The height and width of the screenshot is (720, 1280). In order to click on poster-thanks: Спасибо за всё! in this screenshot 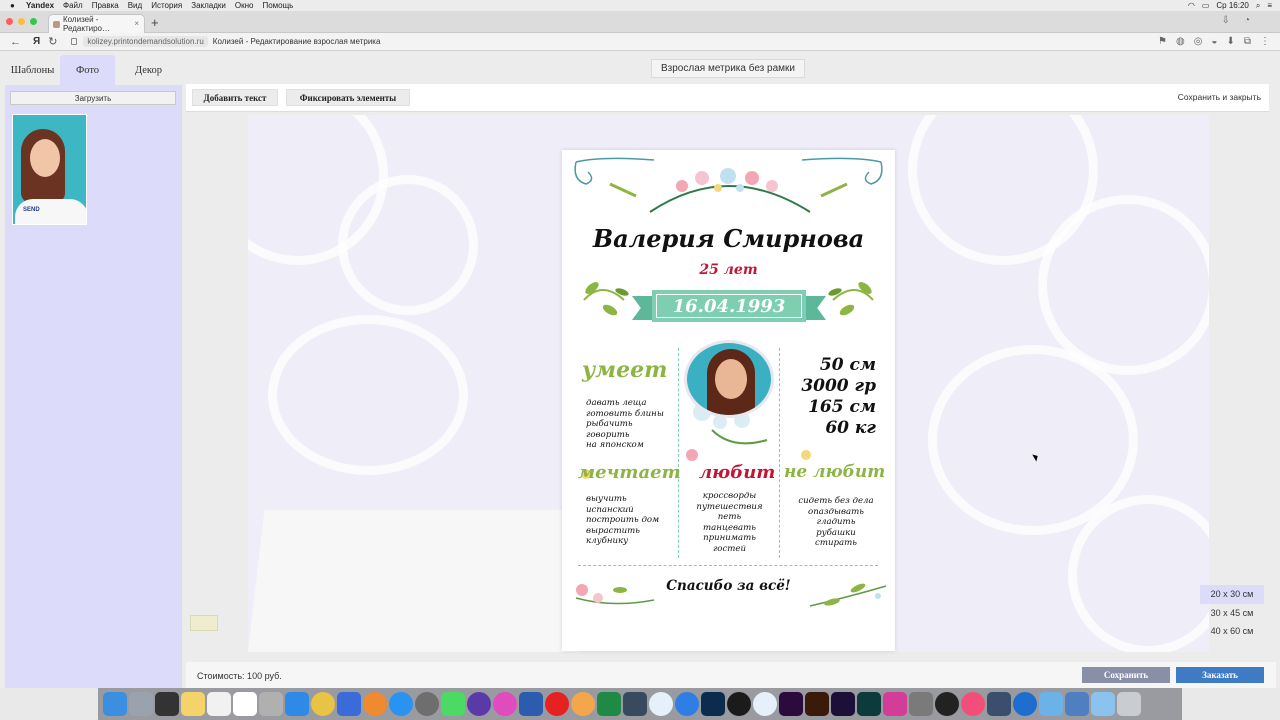, I will do `click(728, 586)`.